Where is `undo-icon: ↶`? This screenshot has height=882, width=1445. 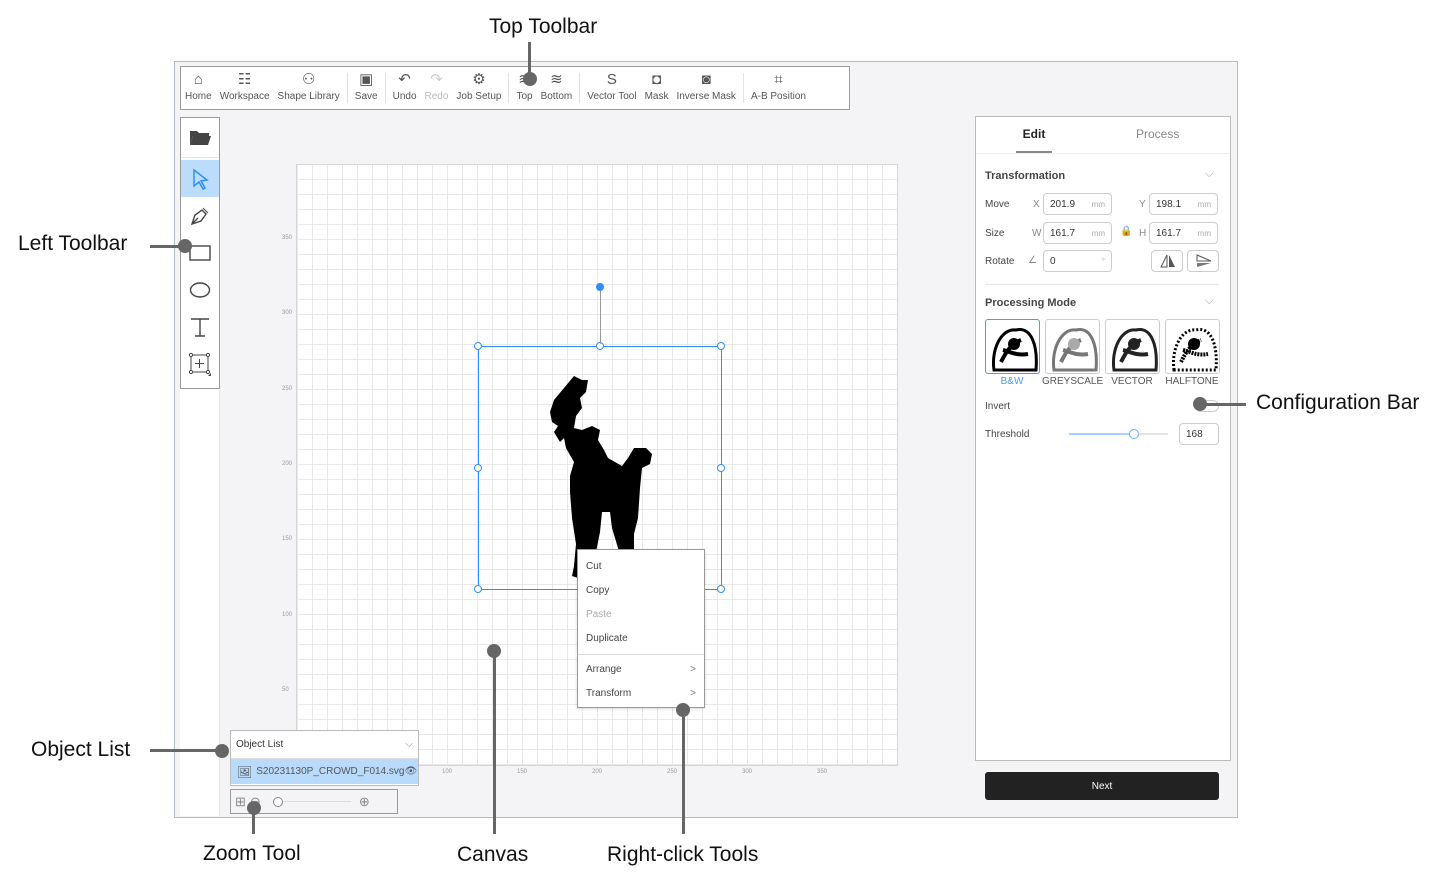 undo-icon: ↶ is located at coordinates (404, 79).